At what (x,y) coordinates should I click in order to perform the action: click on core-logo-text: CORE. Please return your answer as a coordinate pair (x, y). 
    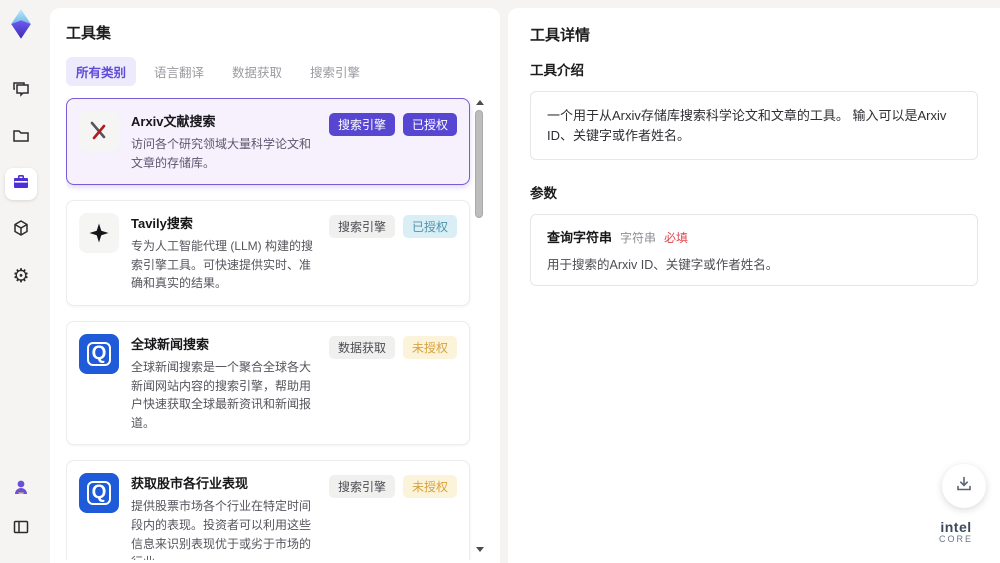
    Looking at the image, I should click on (955, 539).